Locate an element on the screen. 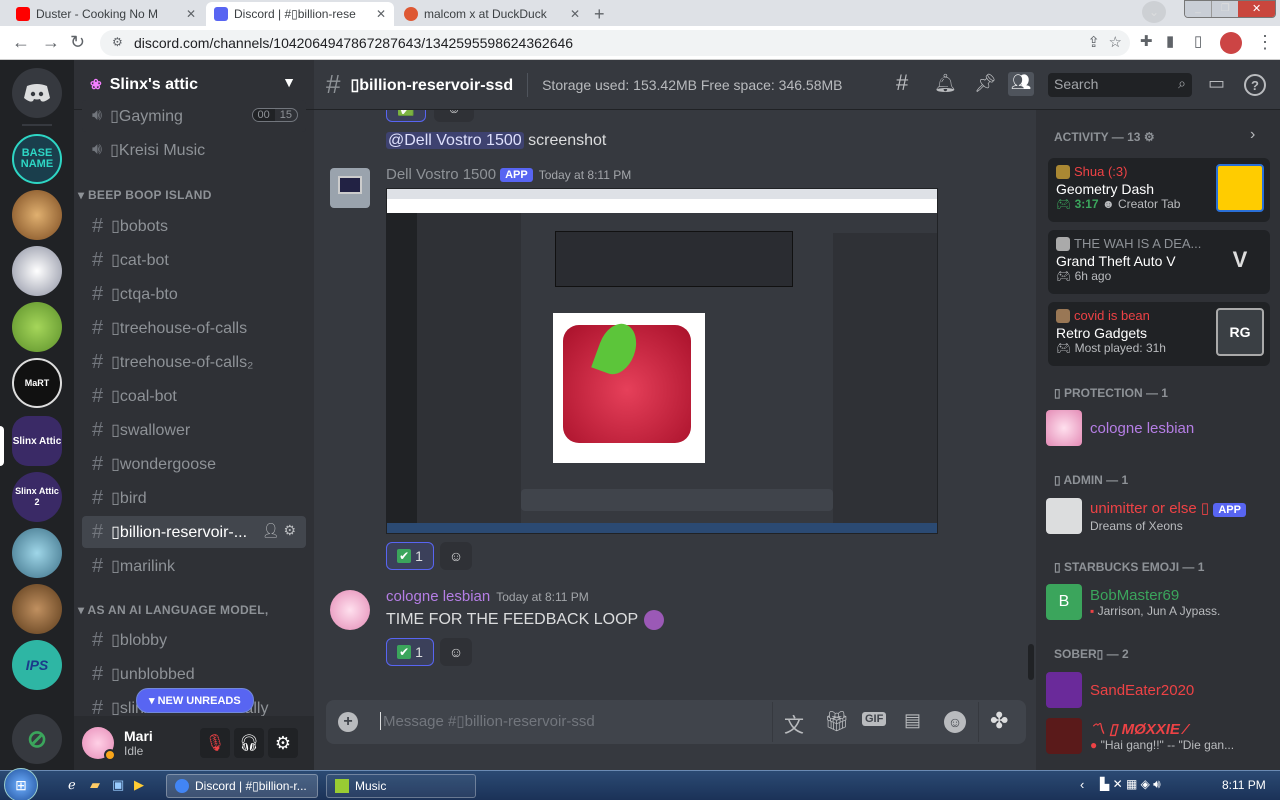 The width and height of the screenshot is (1280, 800). member-bobmaster69: B BobMaster69 ▪ Jarrison, Jun A Jypass. is located at coordinates (1160, 602).